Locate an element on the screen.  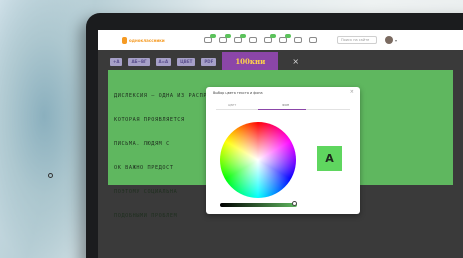
font-size-increase-button: +A is located at coordinates (116, 61).